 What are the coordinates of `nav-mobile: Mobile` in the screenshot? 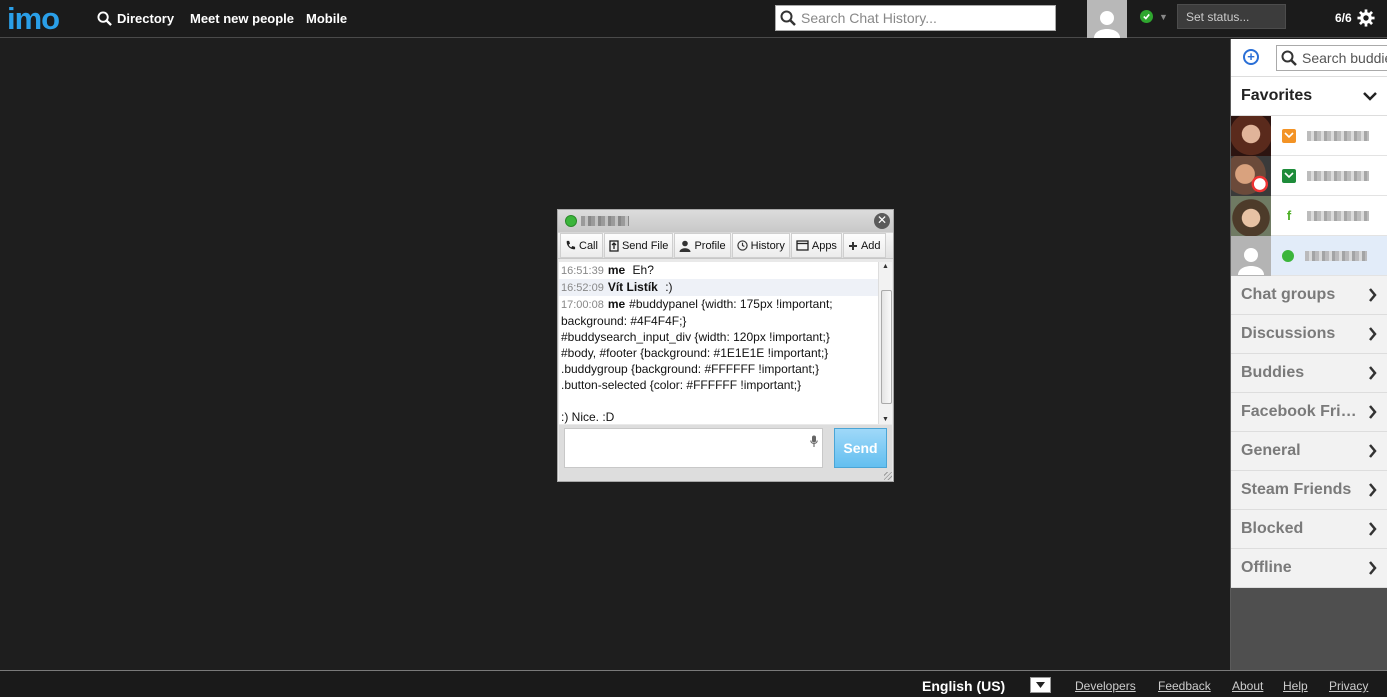 It's located at (326, 18).